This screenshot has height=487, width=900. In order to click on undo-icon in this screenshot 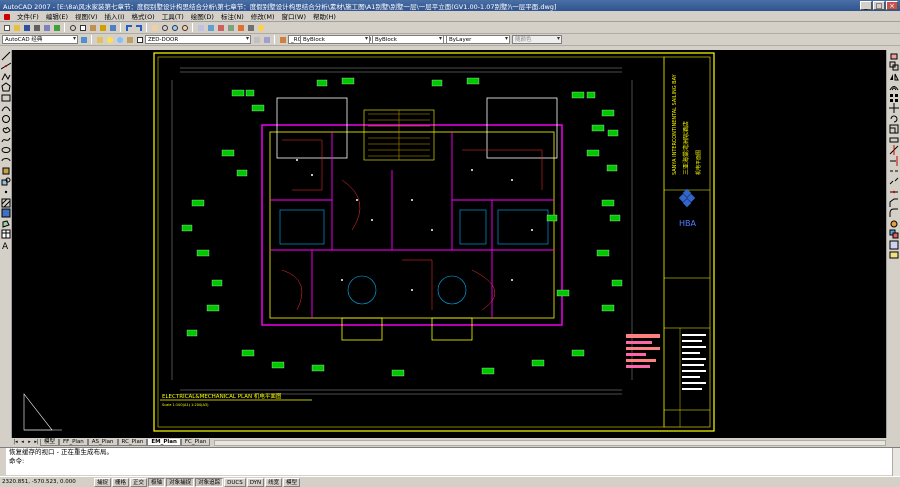, I will do `click(128, 27)`.